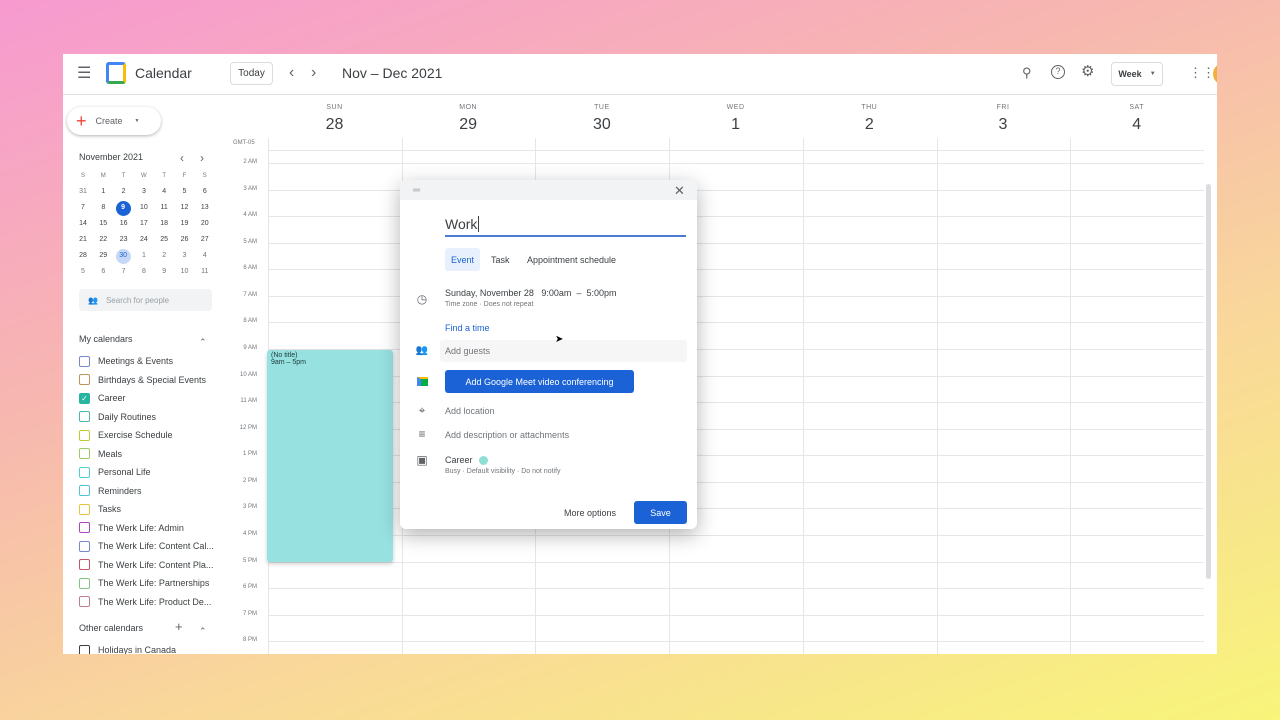  I want to click on date-time-row: Sunday, November 28 9:00am – 5:00pm, so click(531, 293).